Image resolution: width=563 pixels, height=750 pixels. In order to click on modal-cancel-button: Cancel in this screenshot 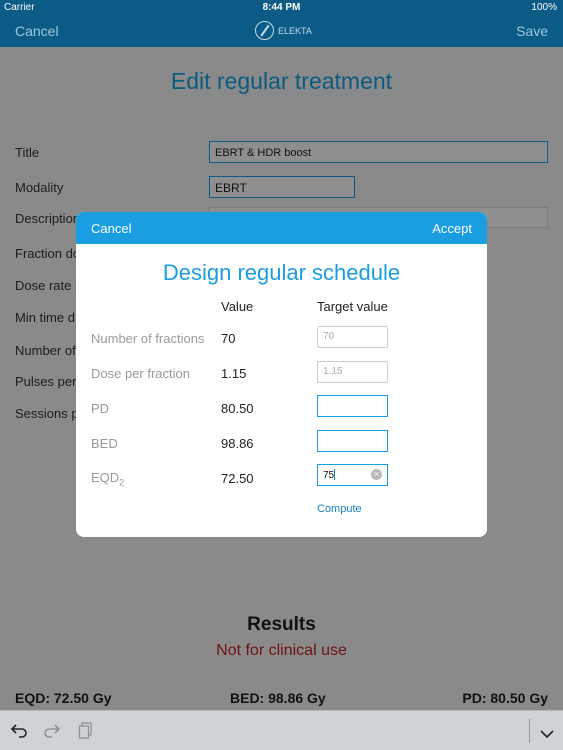, I will do `click(111, 228)`.